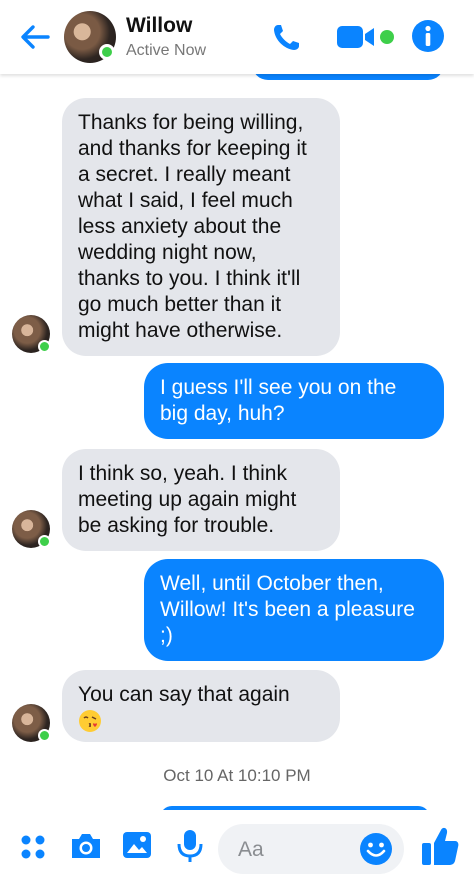 This screenshot has width=474, height=879. I want to click on back-arrow-icon, so click(35, 37).